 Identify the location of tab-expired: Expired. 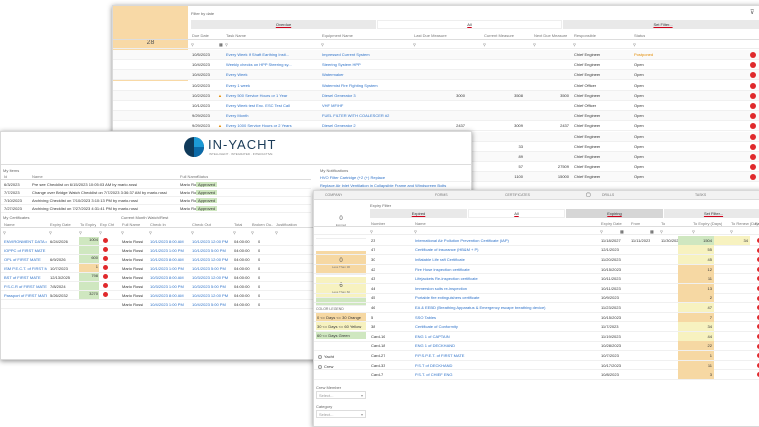
(418, 213).